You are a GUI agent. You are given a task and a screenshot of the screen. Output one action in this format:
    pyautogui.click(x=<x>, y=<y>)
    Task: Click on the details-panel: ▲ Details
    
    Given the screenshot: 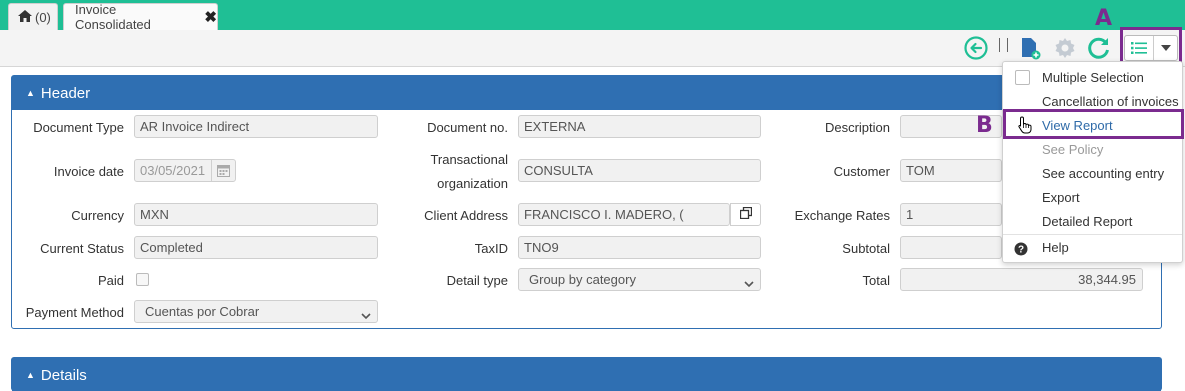 What is the action you would take?
    pyautogui.click(x=586, y=374)
    